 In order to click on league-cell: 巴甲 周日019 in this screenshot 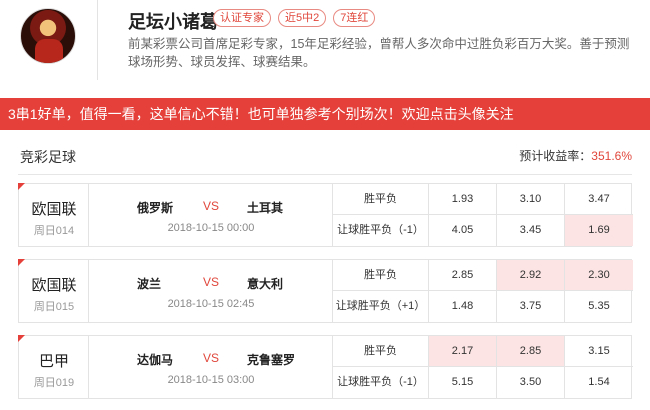, I will do `click(54, 367)`.